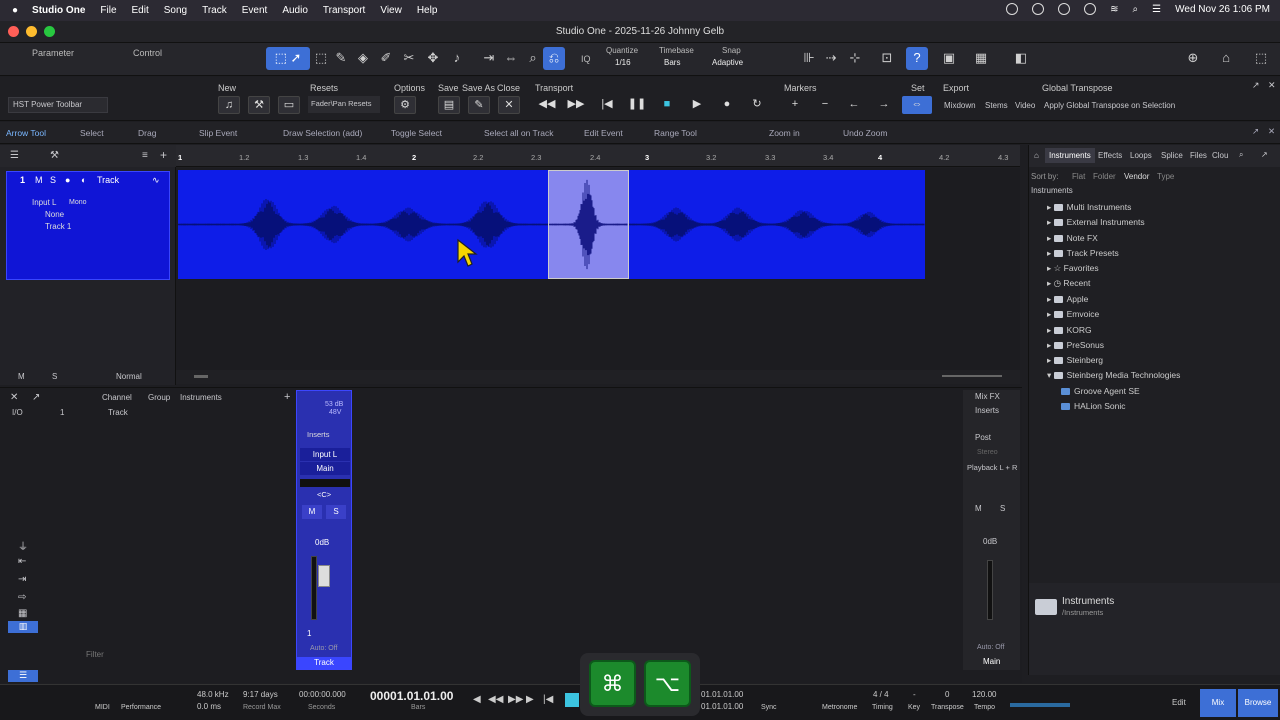 This screenshot has height=720, width=1280. I want to click on browser-item: ▸ Steinberg, so click(1075, 360).